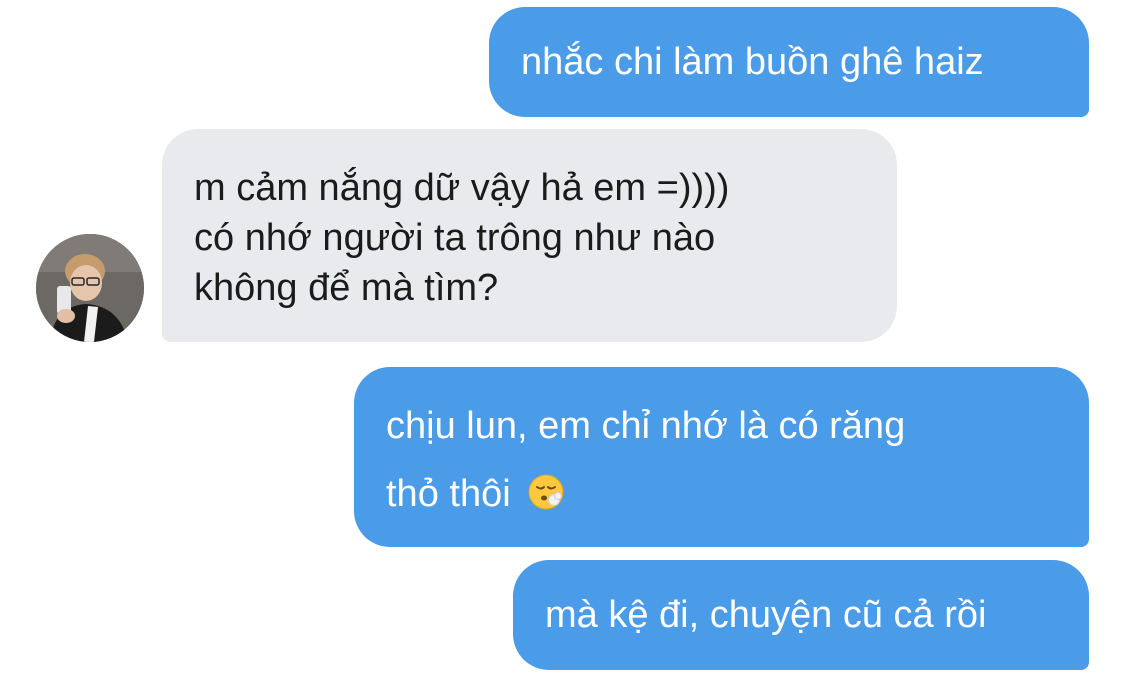  Describe the element at coordinates (346, 288) in the screenshot. I see `message-line: không để mà tìm?` at that location.